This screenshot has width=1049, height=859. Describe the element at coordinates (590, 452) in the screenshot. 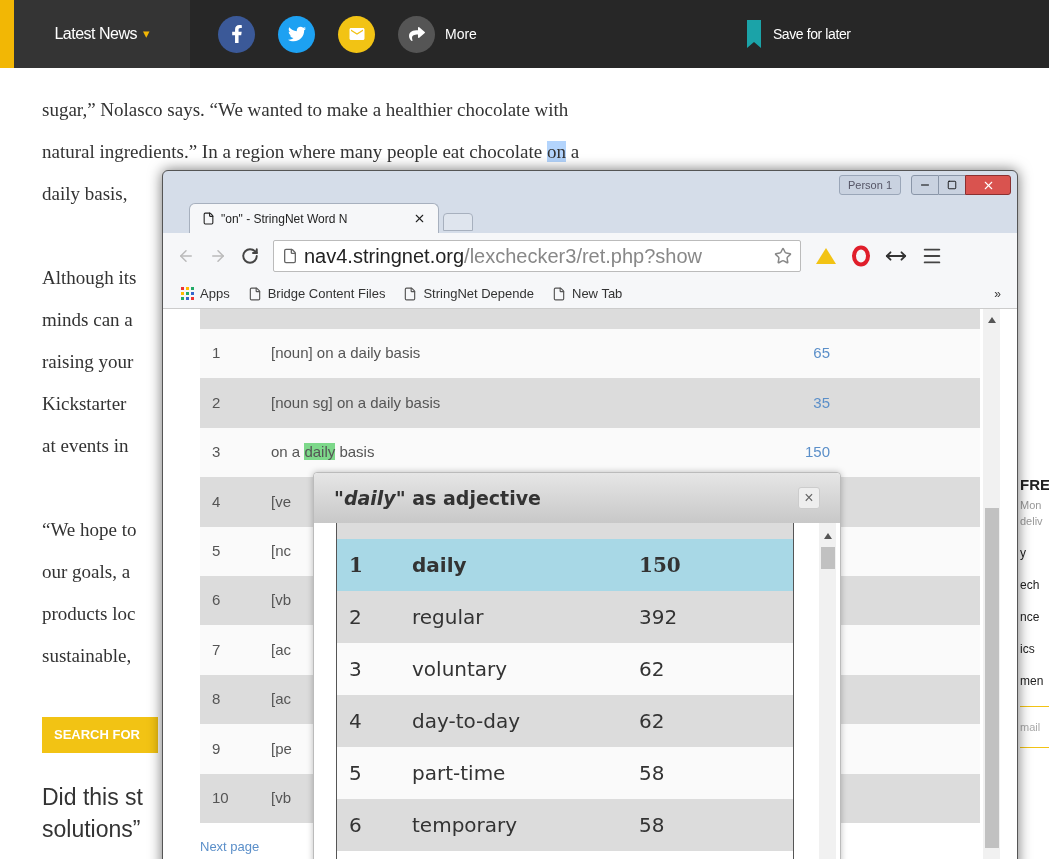

I see `result-row: 3 on a daily basis 150` at that location.